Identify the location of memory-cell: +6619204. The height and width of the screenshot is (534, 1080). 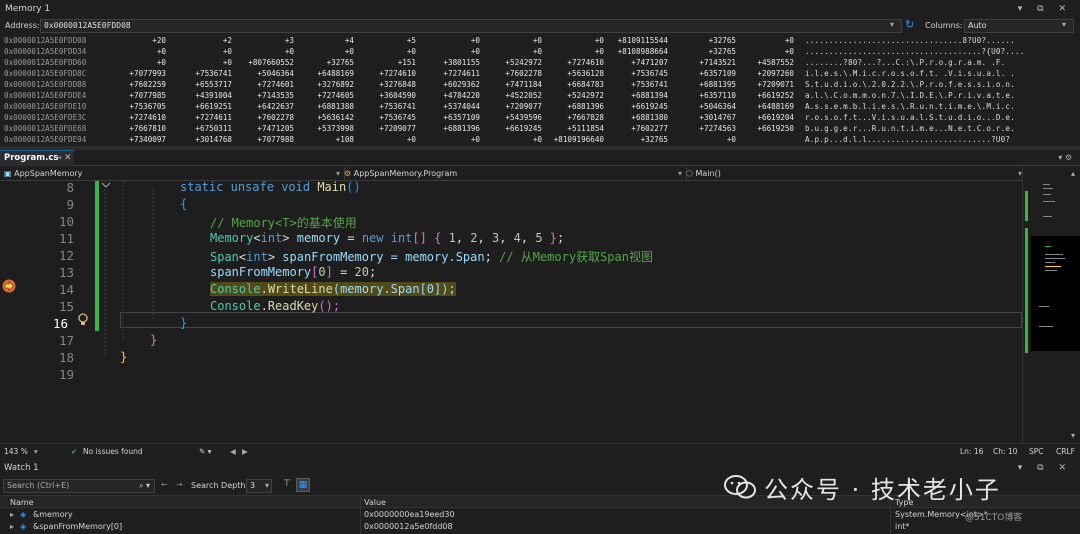
(759, 117).